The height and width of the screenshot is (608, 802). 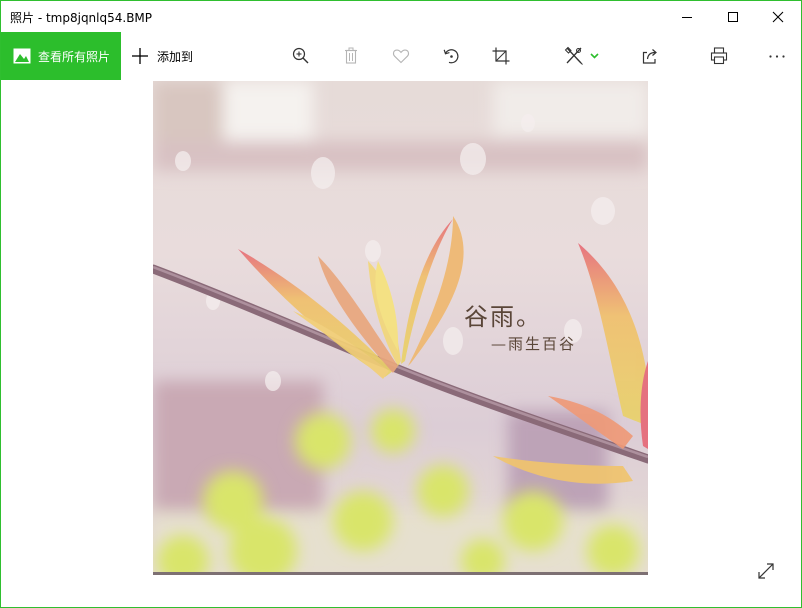 I want to click on add-to-button: 添加到, so click(x=162, y=56).